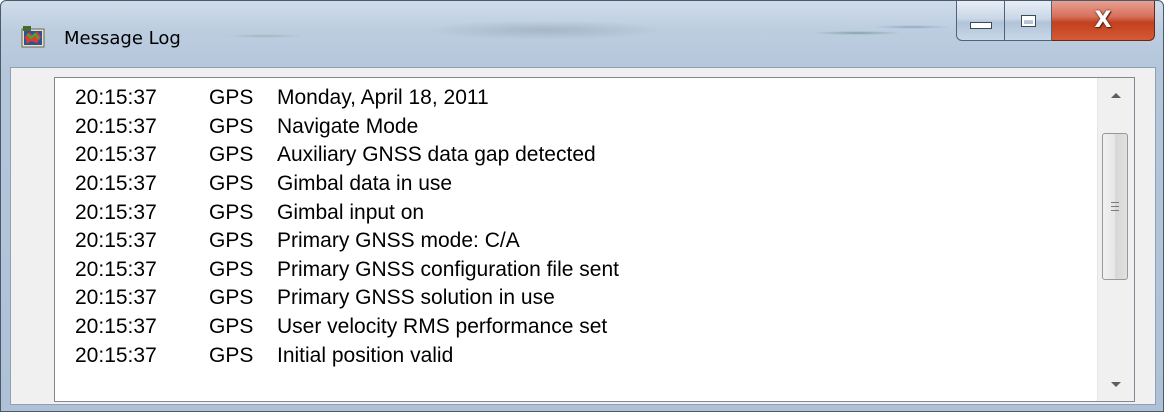  I want to click on log-row: 20:15:37 GPS Gimbal input on, so click(576, 212).